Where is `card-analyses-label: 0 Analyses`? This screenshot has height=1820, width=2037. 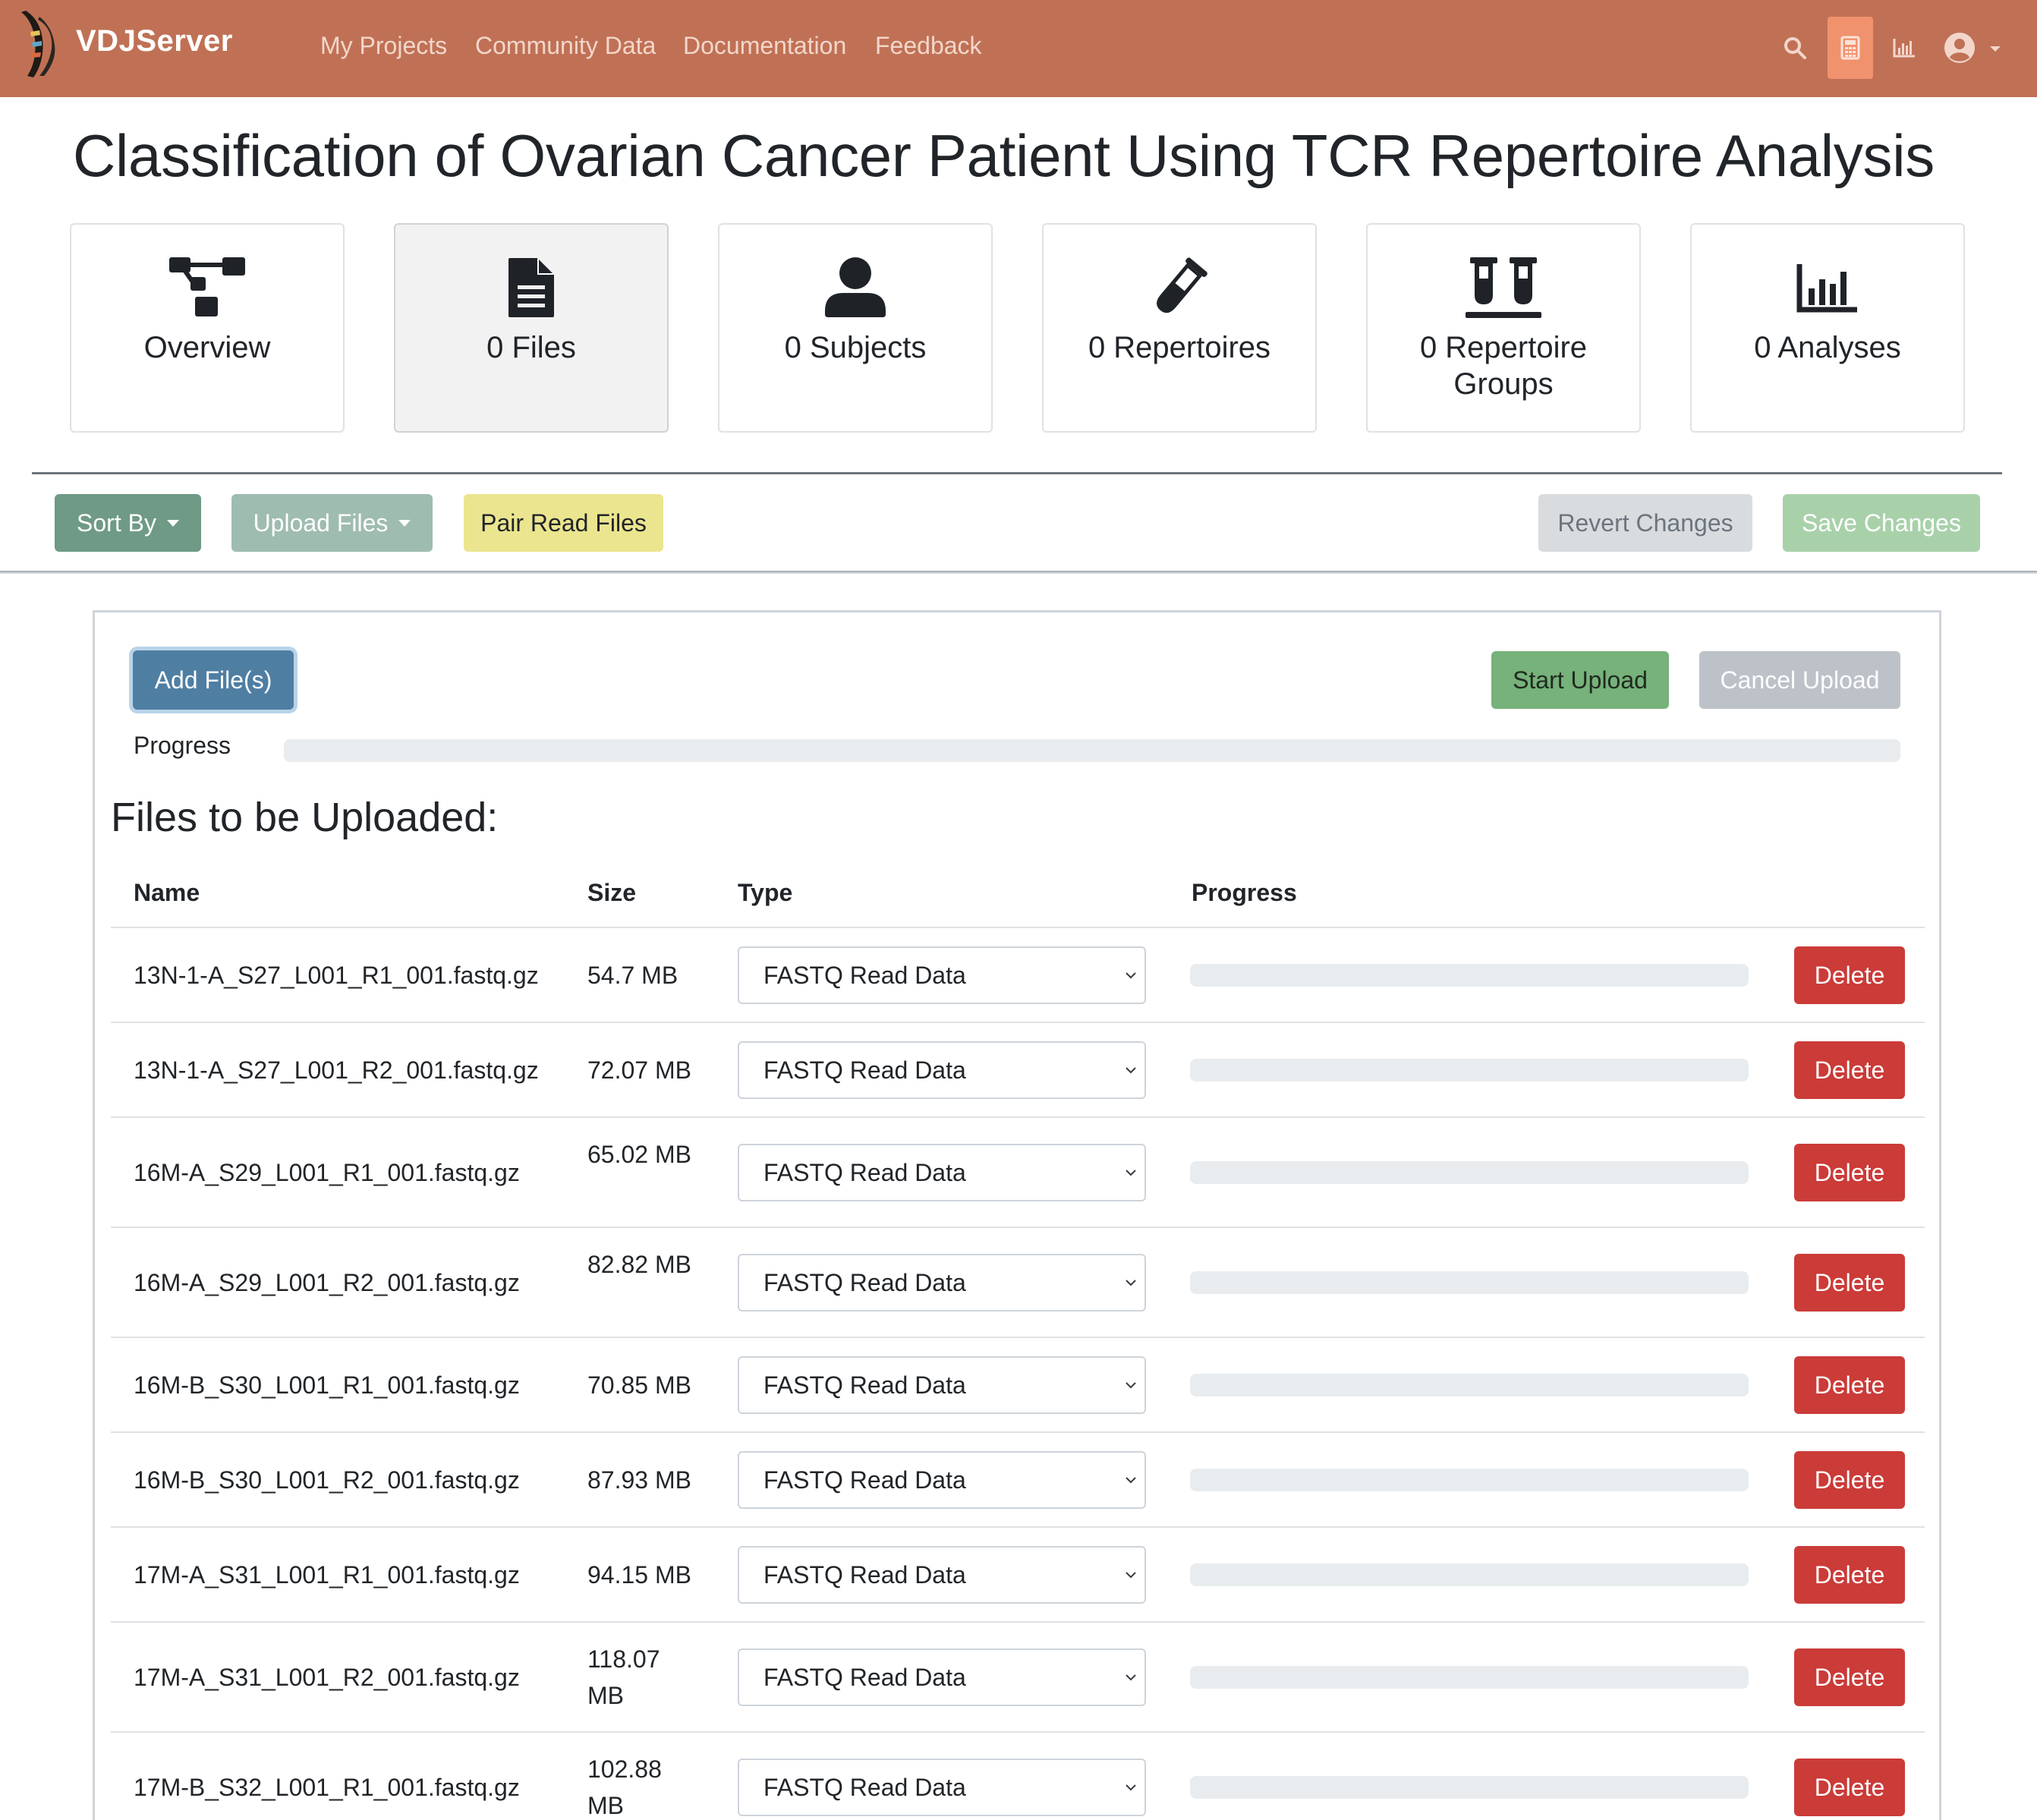
card-analyses-label: 0 Analyses is located at coordinates (1827, 347).